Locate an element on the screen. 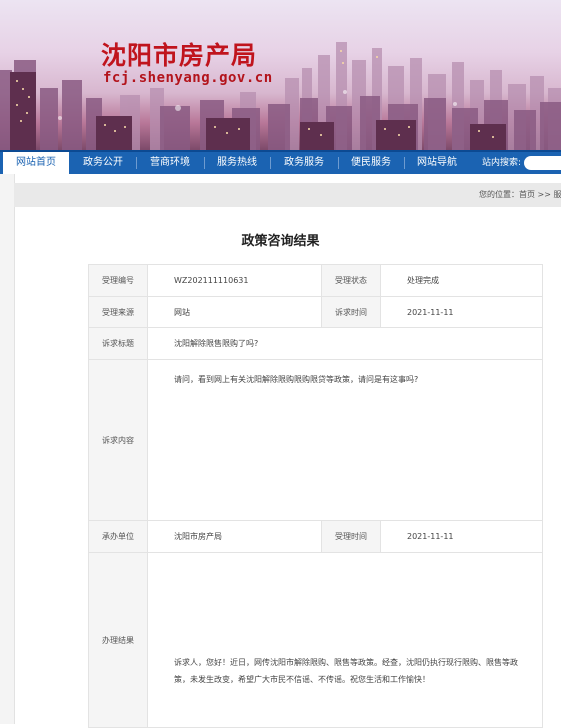 This screenshot has width=561, height=728. main-nav: 网站首页 政务公开 营商环境 服务热线 政务服务 便民服务 网站导航 站内搜索: is located at coordinates (280, 162).